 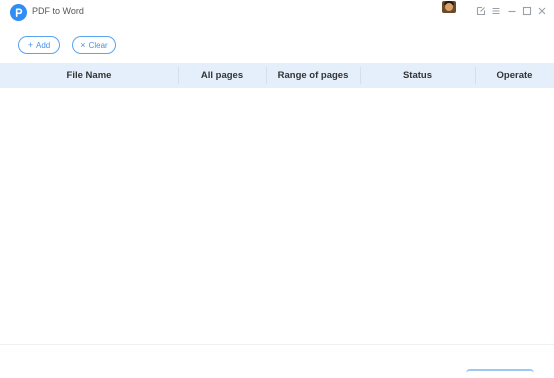 What do you see at coordinates (417, 75) in the screenshot?
I see `column-status: Status` at bounding box center [417, 75].